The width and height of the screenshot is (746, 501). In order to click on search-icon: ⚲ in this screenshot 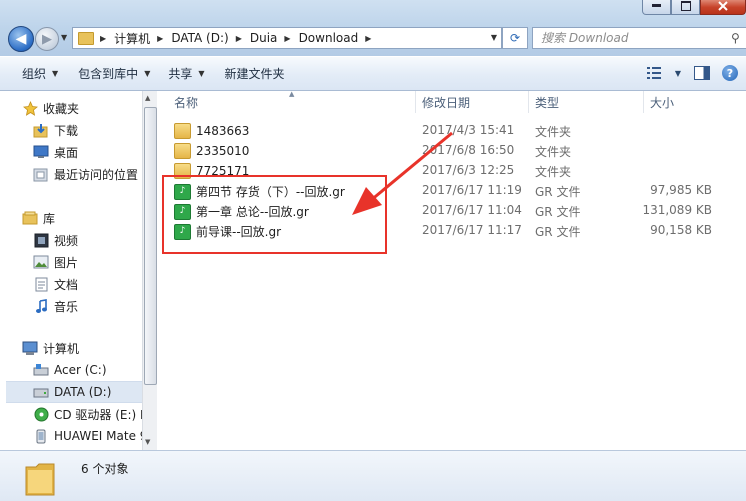, I will do `click(735, 38)`.